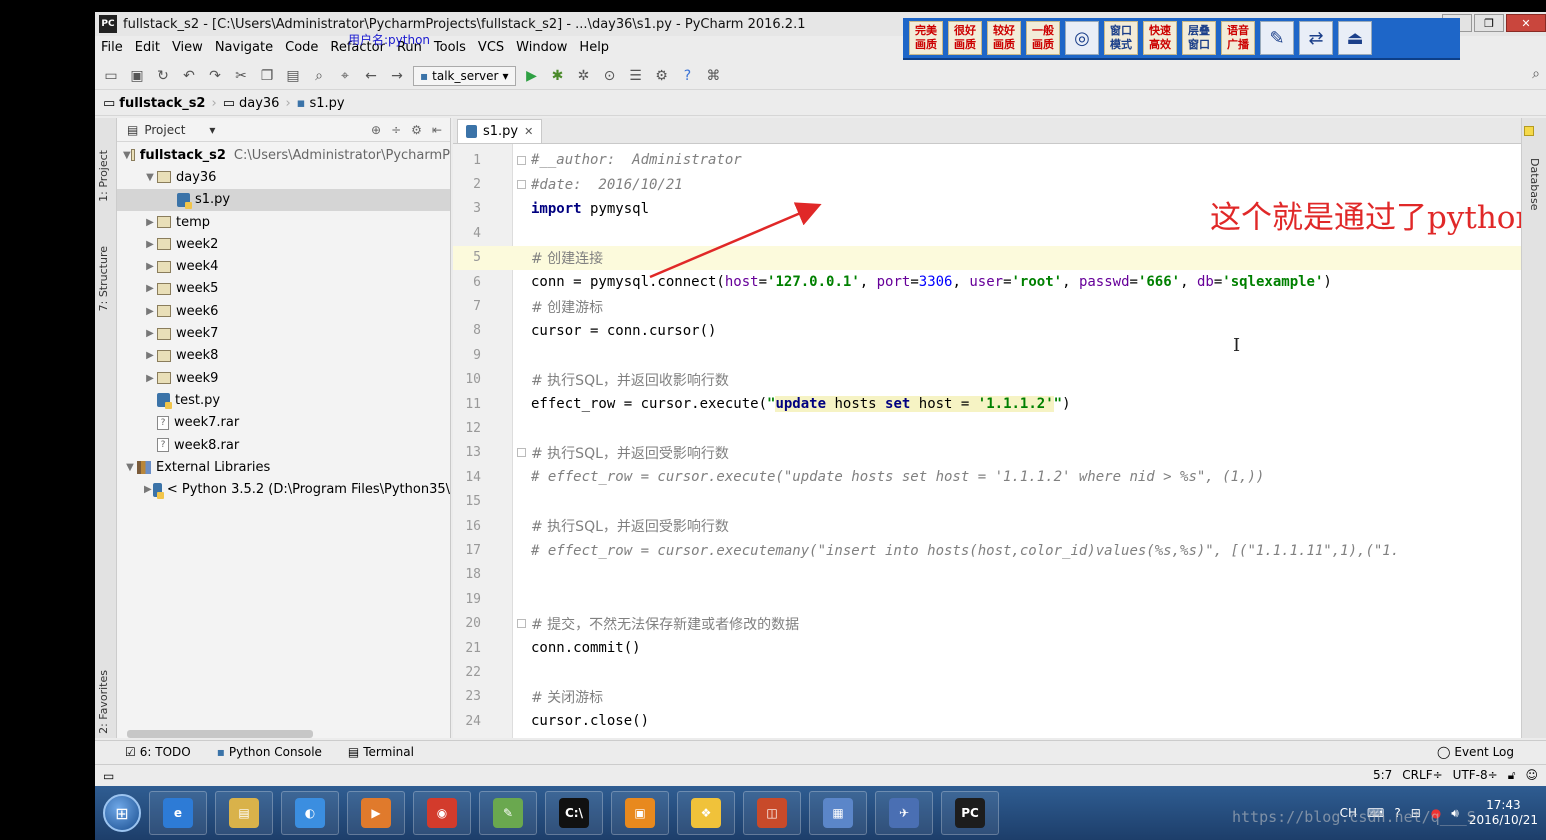 The width and height of the screenshot is (1546, 840). Describe the element at coordinates (558, 76) in the screenshot. I see `debug-icon: ✱` at that location.